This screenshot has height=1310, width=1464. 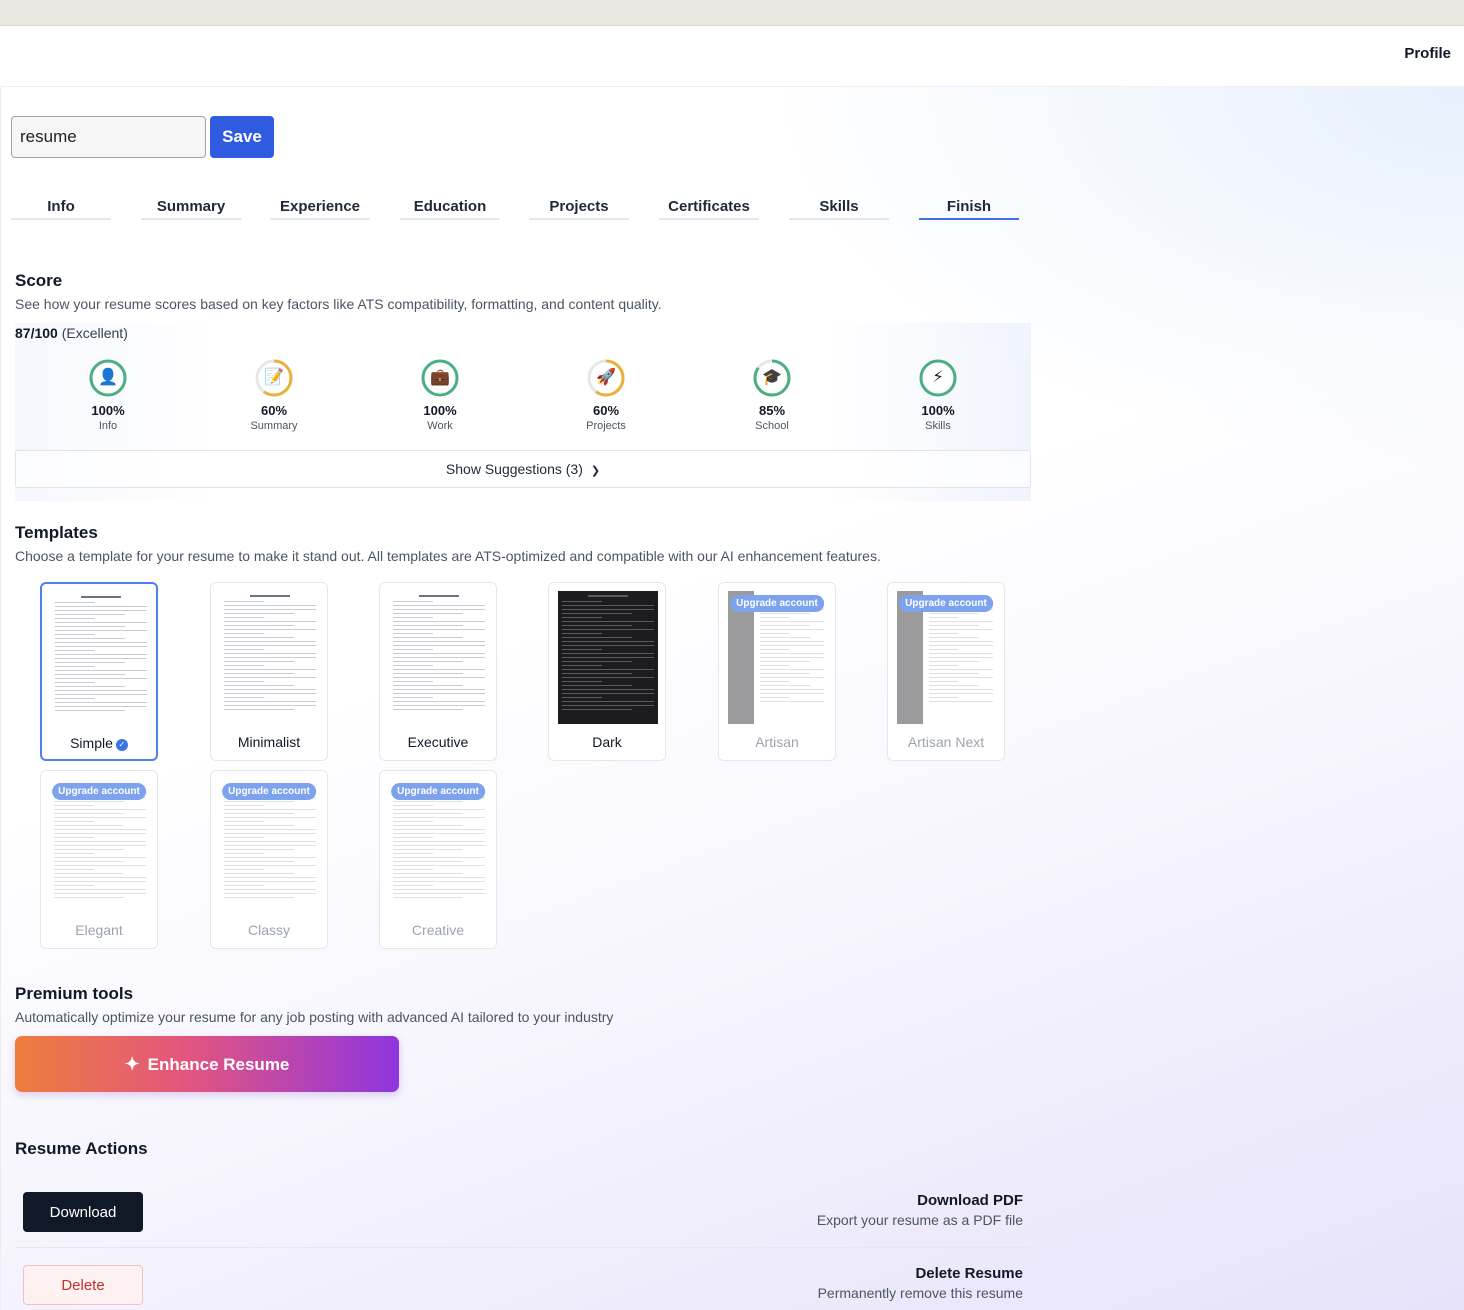 What do you see at coordinates (777, 671) in the screenshot?
I see `template-card-artisan: Upgrade account Artisan` at bounding box center [777, 671].